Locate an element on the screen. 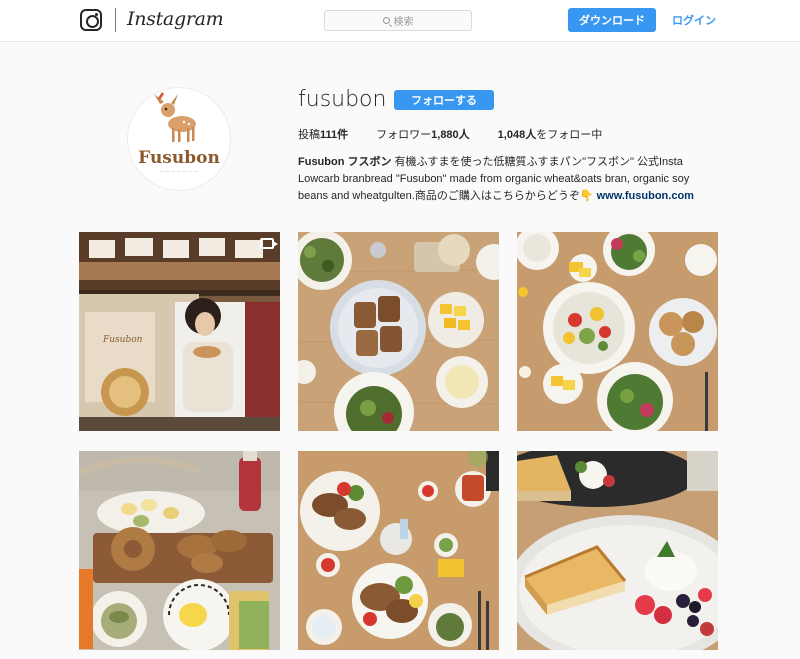 The image size is (800, 659). followers-stat: フォロワー1,880人 is located at coordinates (423, 134).